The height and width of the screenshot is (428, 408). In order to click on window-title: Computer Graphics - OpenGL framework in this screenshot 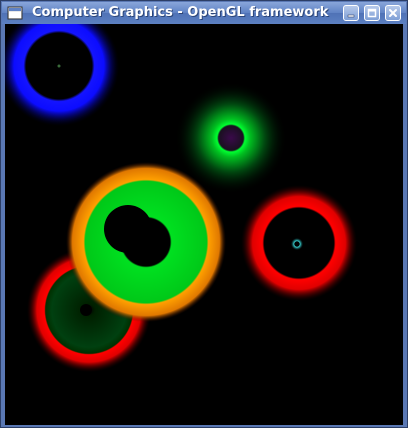, I will do `click(180, 12)`.